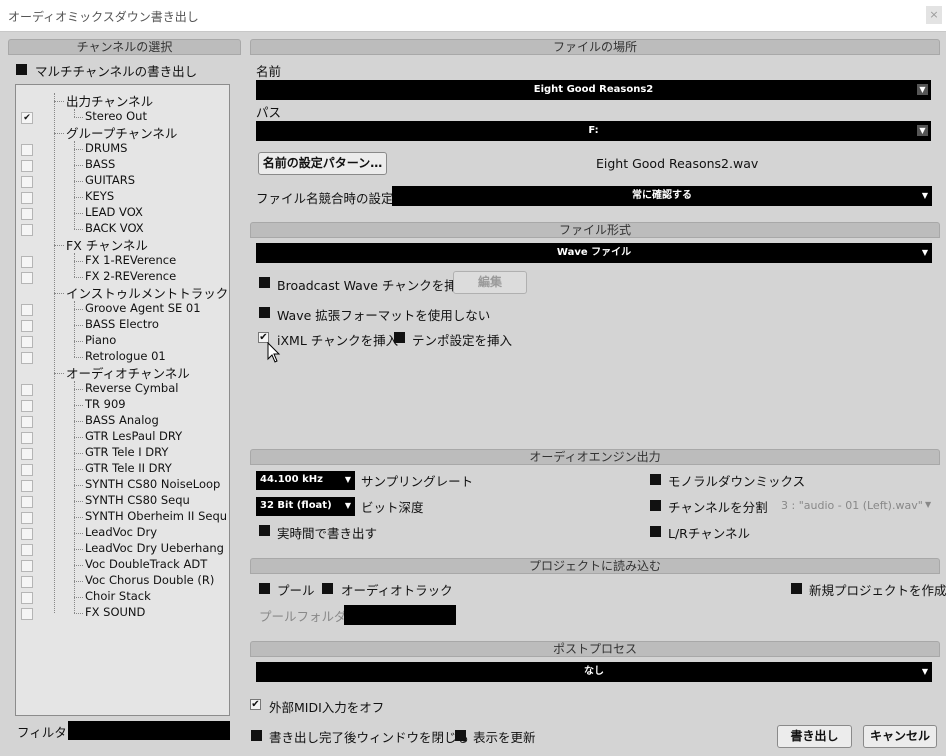 The height and width of the screenshot is (756, 946). What do you see at coordinates (796, 588) in the screenshot?
I see `new-project-checkbox` at bounding box center [796, 588].